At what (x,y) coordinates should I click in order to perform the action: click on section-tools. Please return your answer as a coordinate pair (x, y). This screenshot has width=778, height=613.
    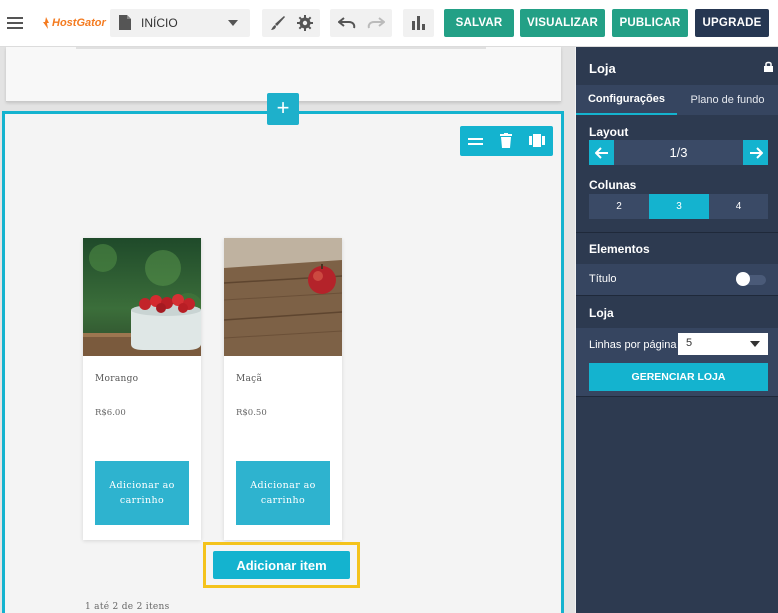
    Looking at the image, I should click on (506, 141).